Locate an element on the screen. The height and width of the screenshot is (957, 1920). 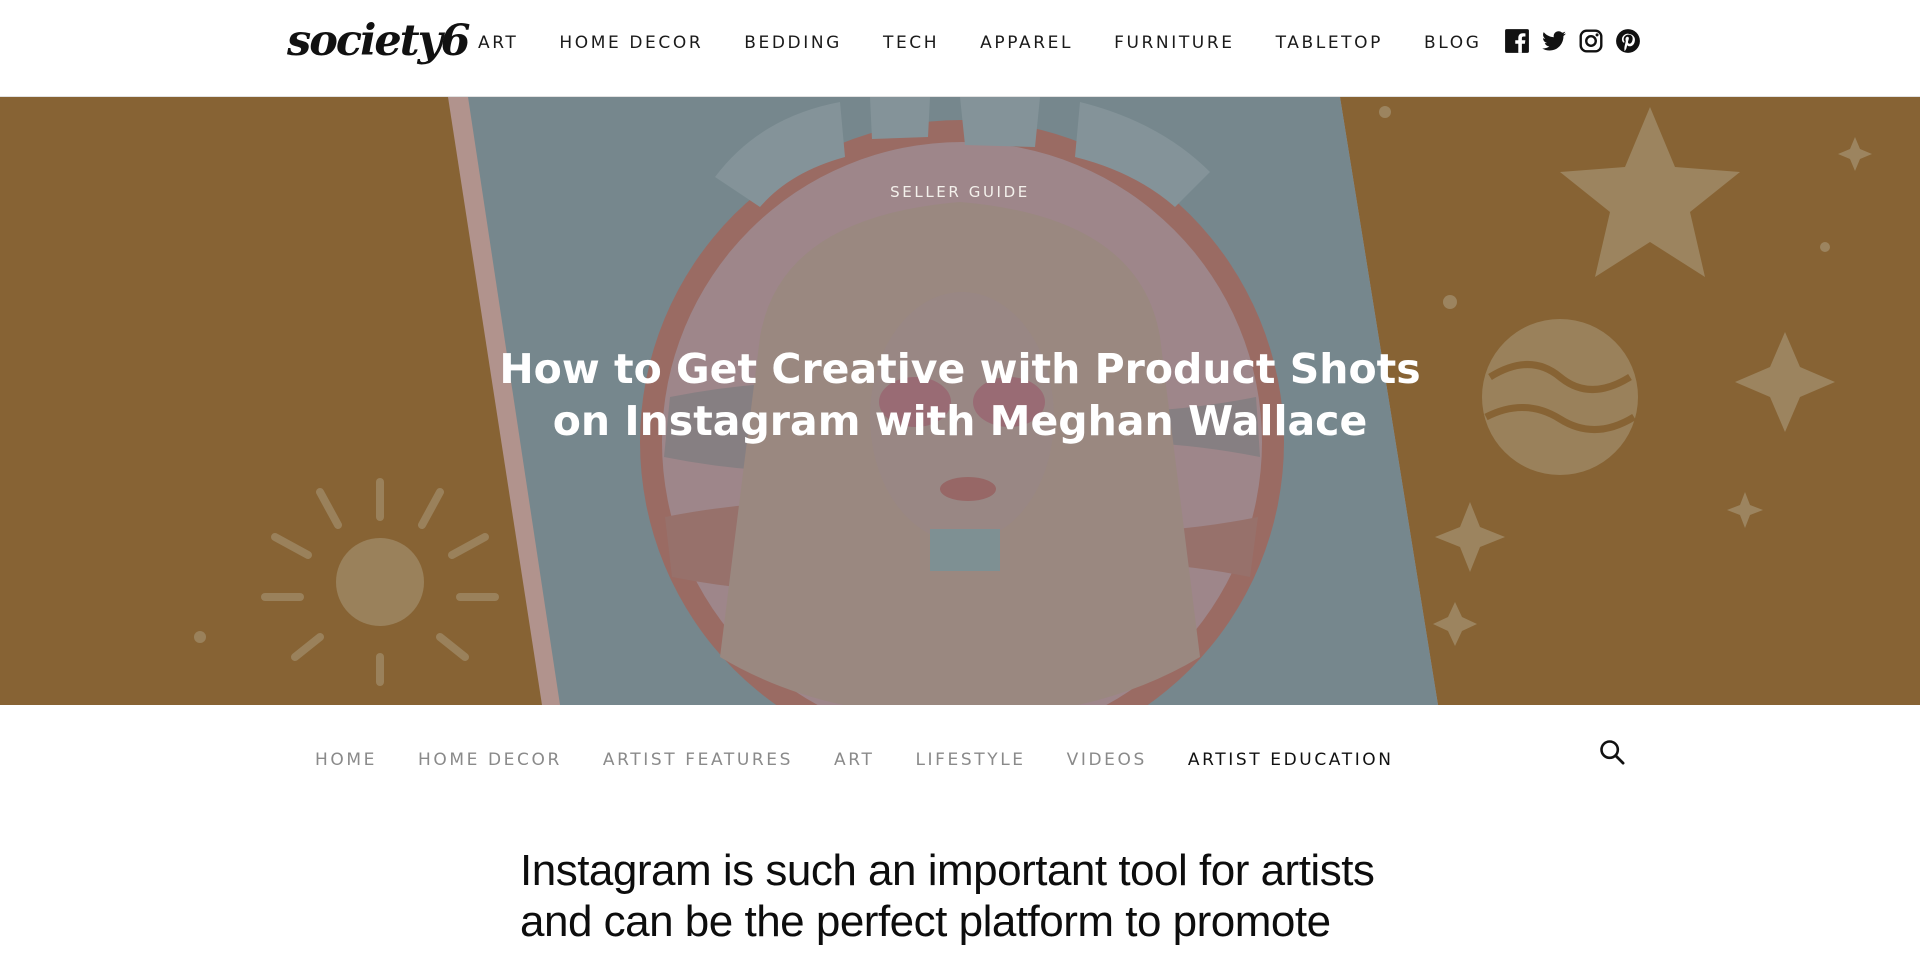
pinterest-icon is located at coordinates (1628, 41).